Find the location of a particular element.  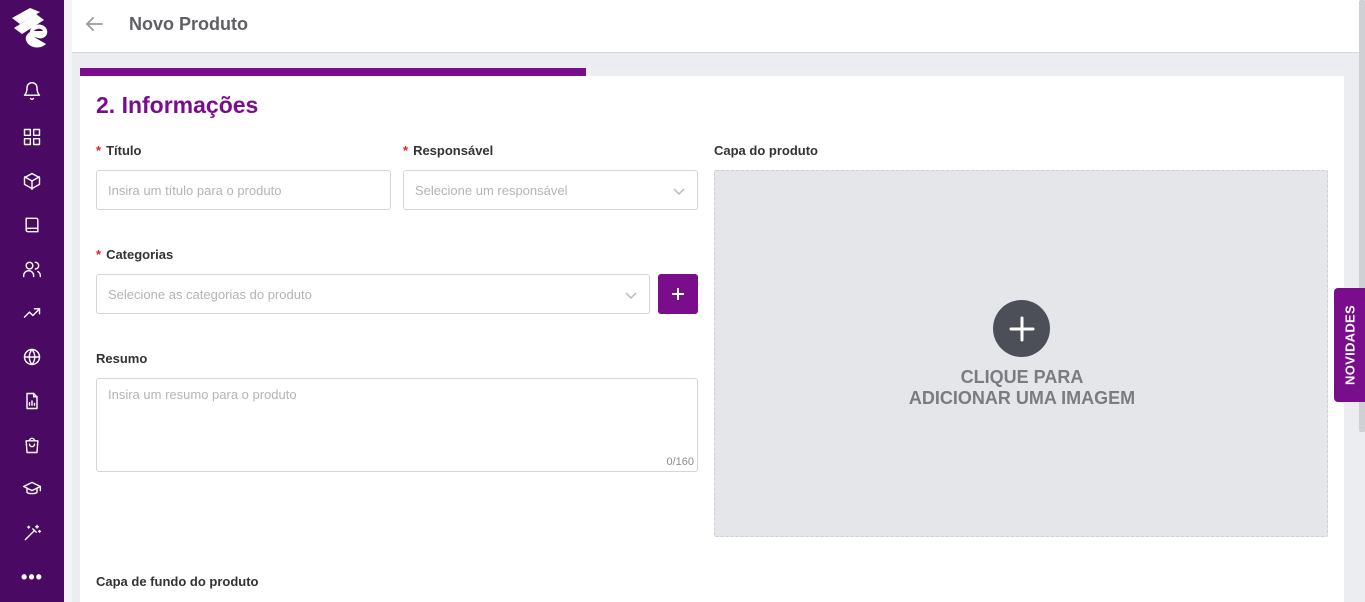

categorias-label: * Categorias is located at coordinates (134, 254).